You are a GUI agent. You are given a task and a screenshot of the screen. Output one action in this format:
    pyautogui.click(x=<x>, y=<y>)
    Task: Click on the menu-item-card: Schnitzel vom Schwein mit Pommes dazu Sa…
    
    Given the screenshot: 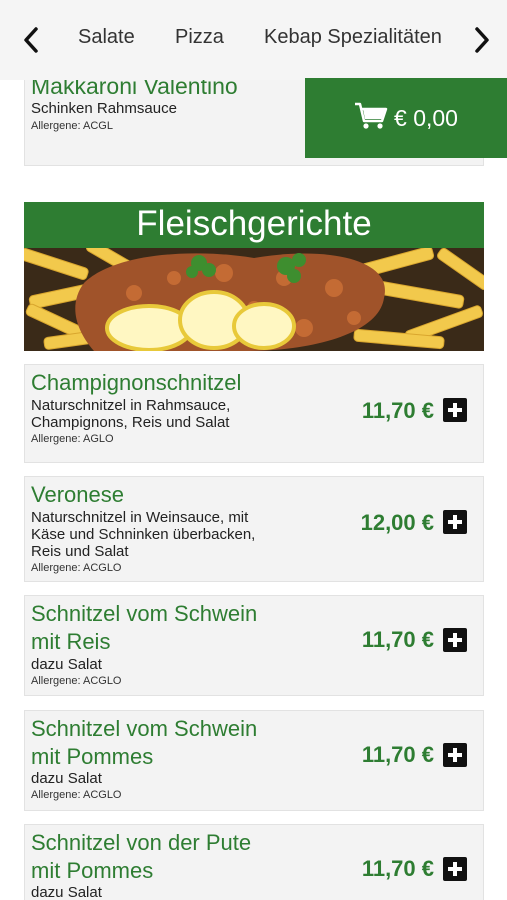 What is the action you would take?
    pyautogui.click(x=254, y=760)
    